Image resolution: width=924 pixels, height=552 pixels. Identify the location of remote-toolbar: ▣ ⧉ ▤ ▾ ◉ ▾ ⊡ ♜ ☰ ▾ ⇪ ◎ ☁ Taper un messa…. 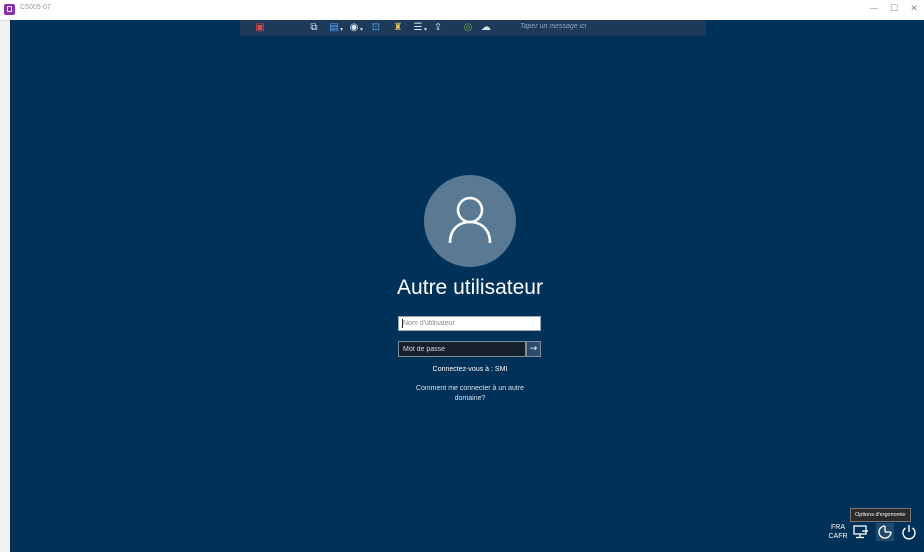
(473, 28).